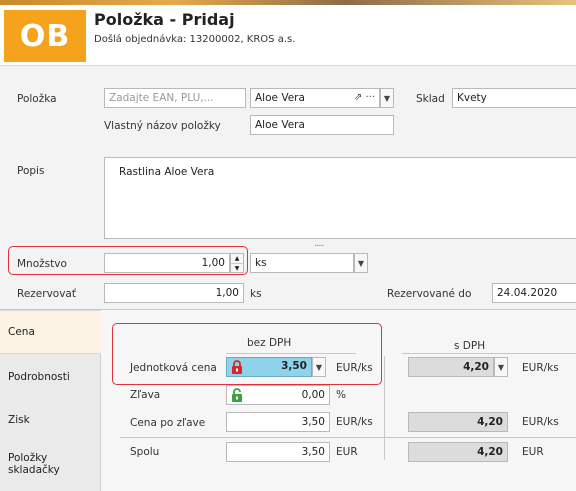 Image resolution: width=576 pixels, height=491 pixels. I want to click on tab-details: Podrobnosti, so click(50, 377).